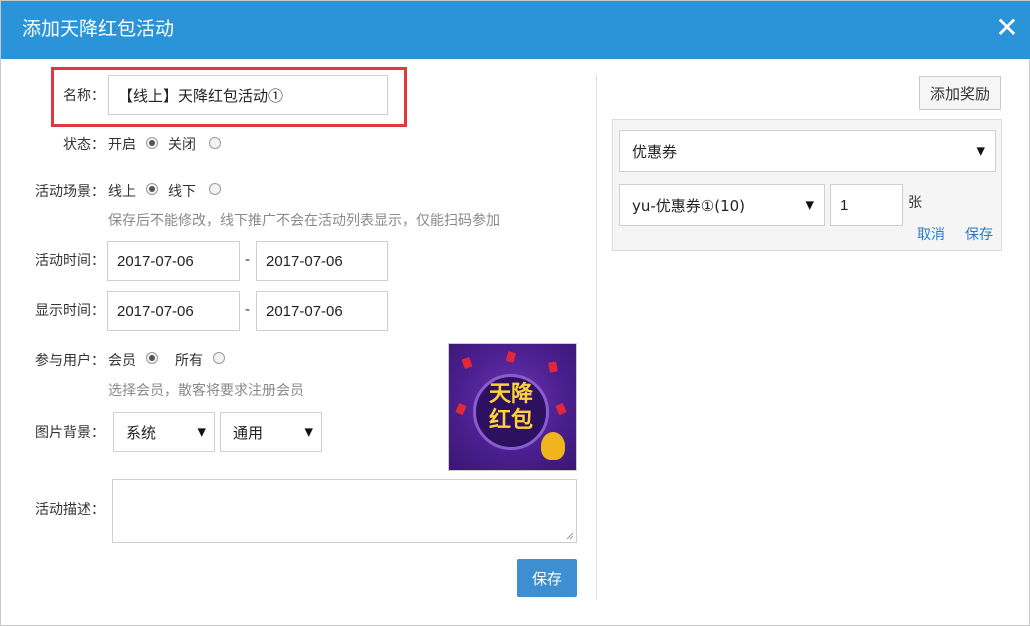 The height and width of the screenshot is (626, 1030). What do you see at coordinates (322, 311) in the screenshot?
I see `display-end-input: 2017-07-06` at bounding box center [322, 311].